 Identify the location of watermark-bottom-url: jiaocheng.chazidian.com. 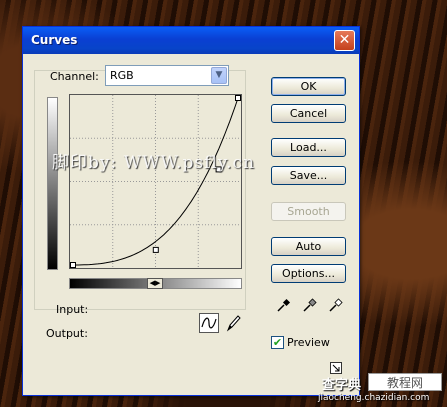
(374, 398).